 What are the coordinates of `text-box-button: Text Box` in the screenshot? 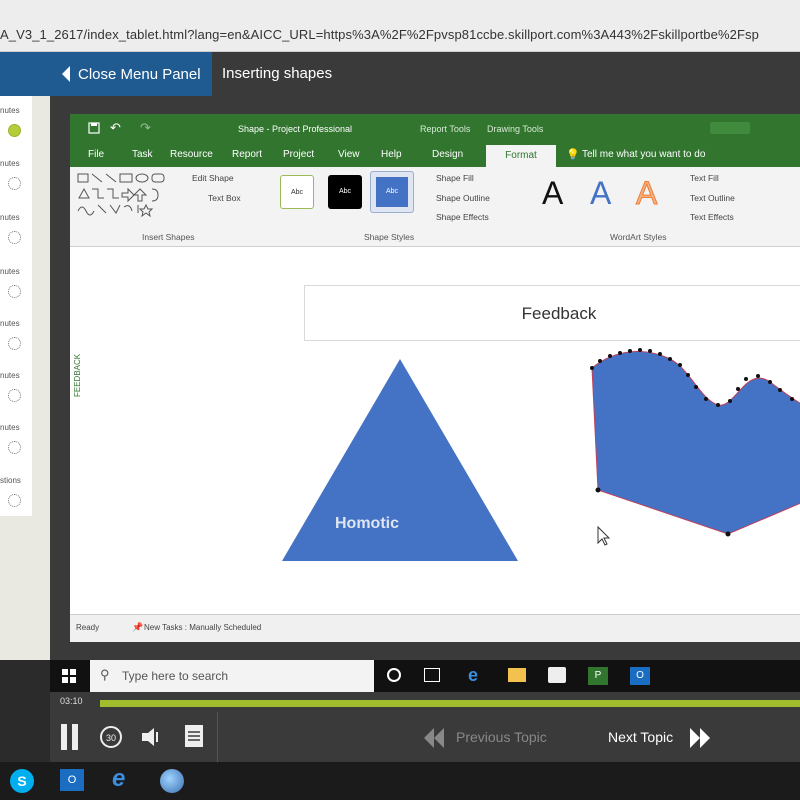 It's located at (224, 198).